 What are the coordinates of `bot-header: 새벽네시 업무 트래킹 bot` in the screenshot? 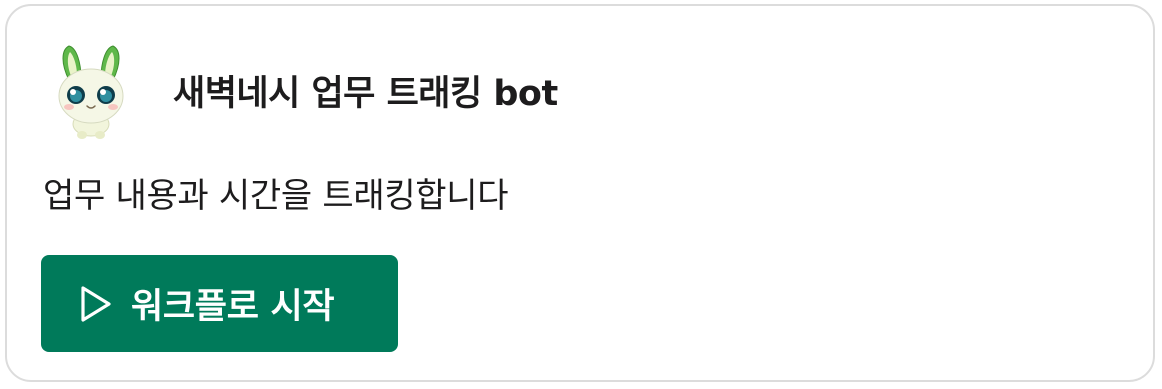 It's located at (303, 90).